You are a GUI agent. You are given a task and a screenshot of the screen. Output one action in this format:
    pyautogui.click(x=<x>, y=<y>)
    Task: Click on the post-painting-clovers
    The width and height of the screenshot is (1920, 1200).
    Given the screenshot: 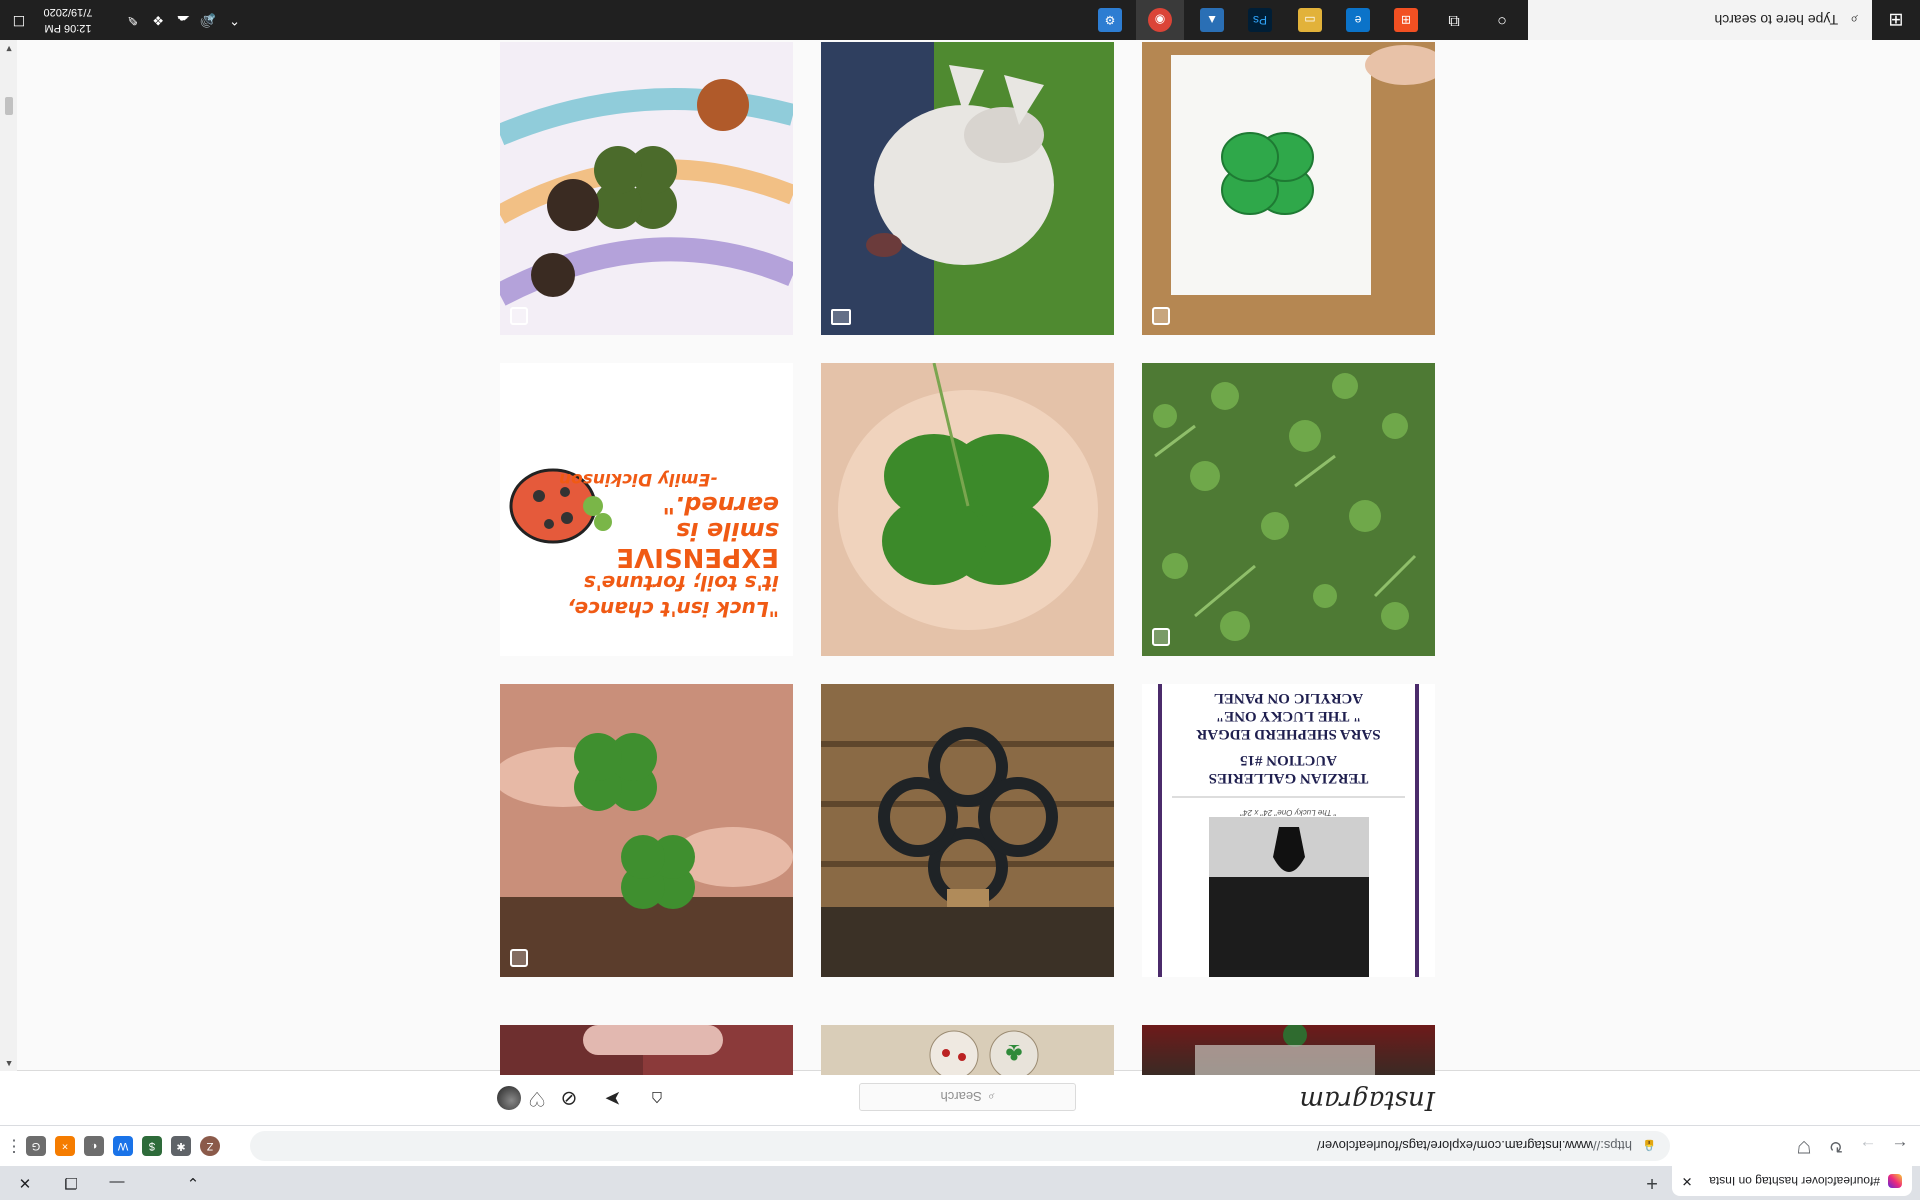 What is the action you would take?
    pyautogui.click(x=646, y=188)
    